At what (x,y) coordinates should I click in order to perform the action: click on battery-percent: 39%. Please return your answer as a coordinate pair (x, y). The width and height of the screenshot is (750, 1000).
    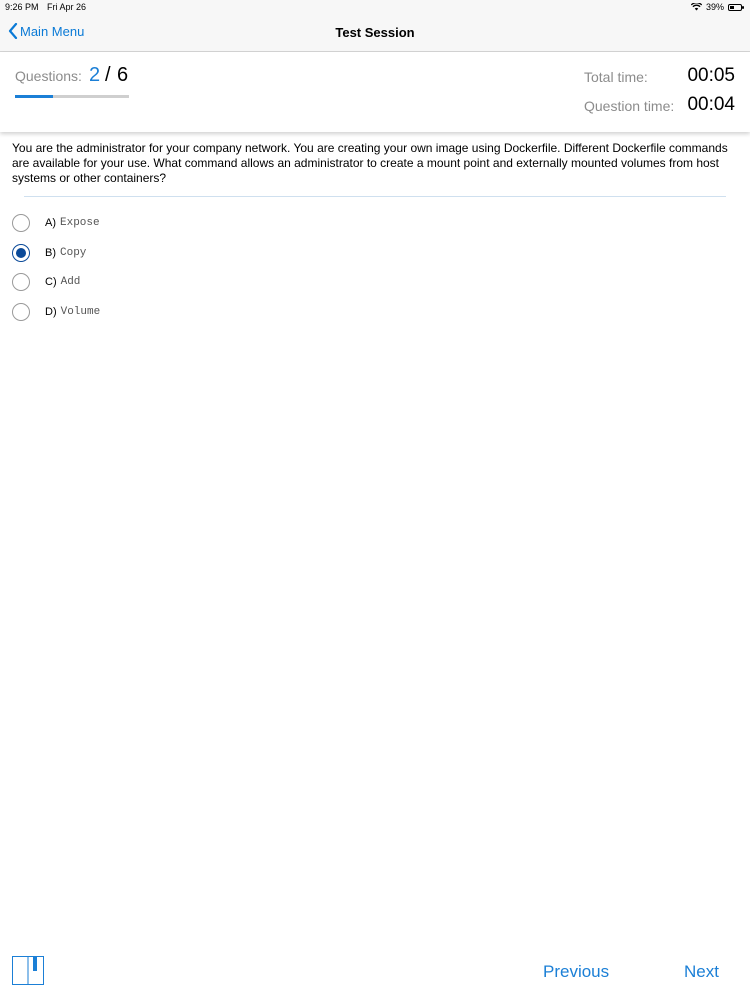
    Looking at the image, I should click on (714, 7).